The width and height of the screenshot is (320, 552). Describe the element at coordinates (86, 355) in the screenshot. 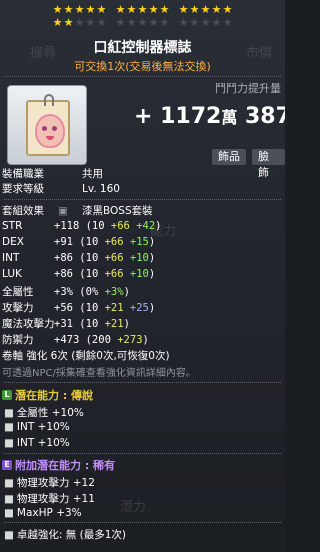

I see `upgrade-row: 卷軸 強化 6次 (剩餘0次,可恢復0次)` at that location.